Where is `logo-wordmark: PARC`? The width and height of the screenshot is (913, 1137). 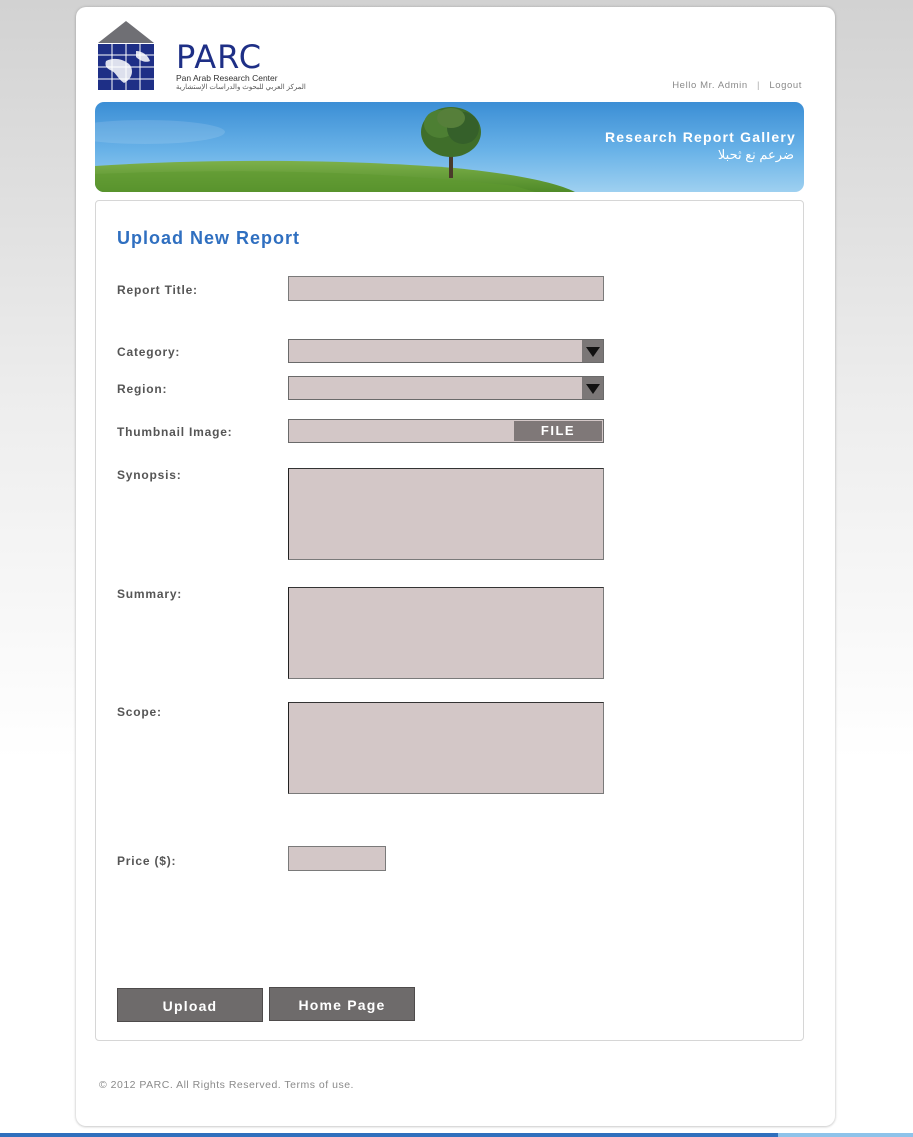
logo-wordmark: PARC is located at coordinates (219, 57).